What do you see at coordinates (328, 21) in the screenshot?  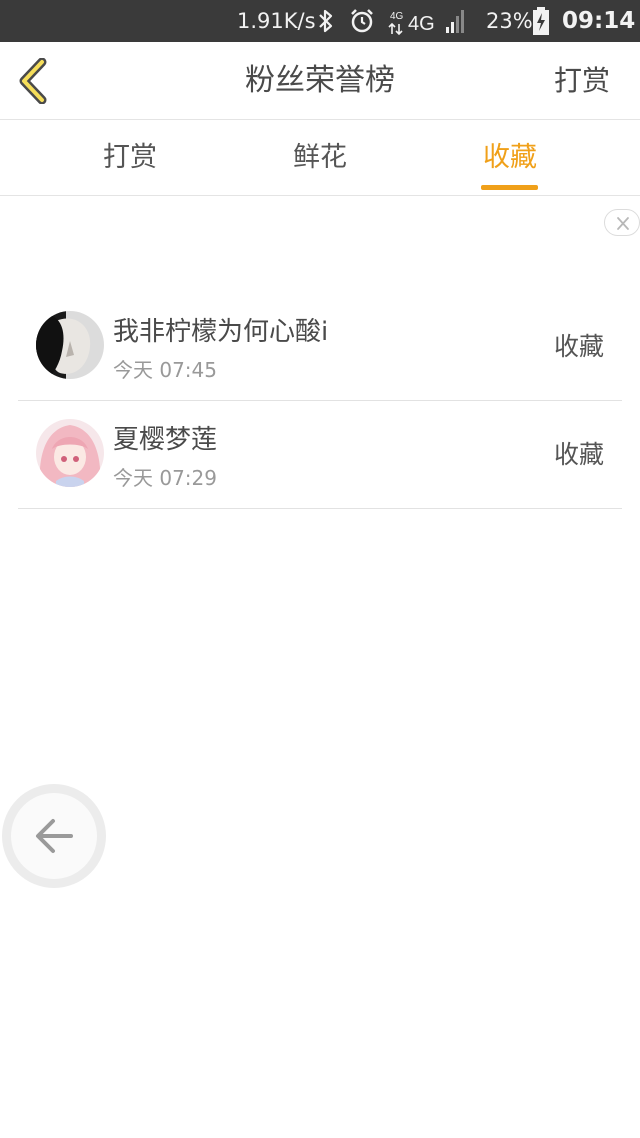 I see `bluetooth-icon` at bounding box center [328, 21].